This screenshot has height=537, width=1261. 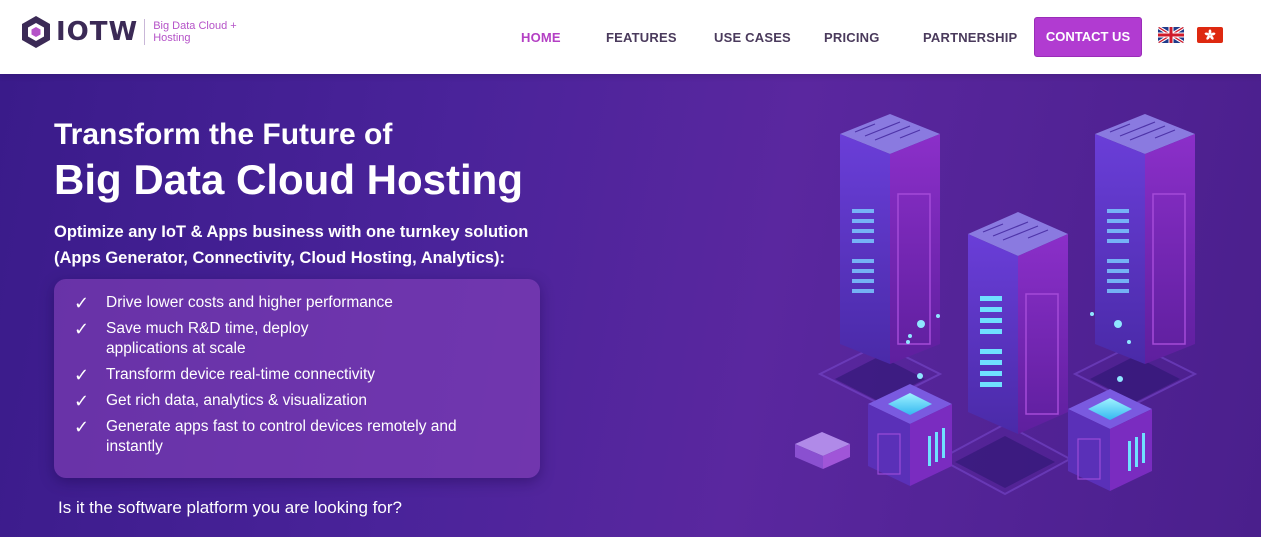 I want to click on nav-features: FEATURES, so click(x=641, y=37).